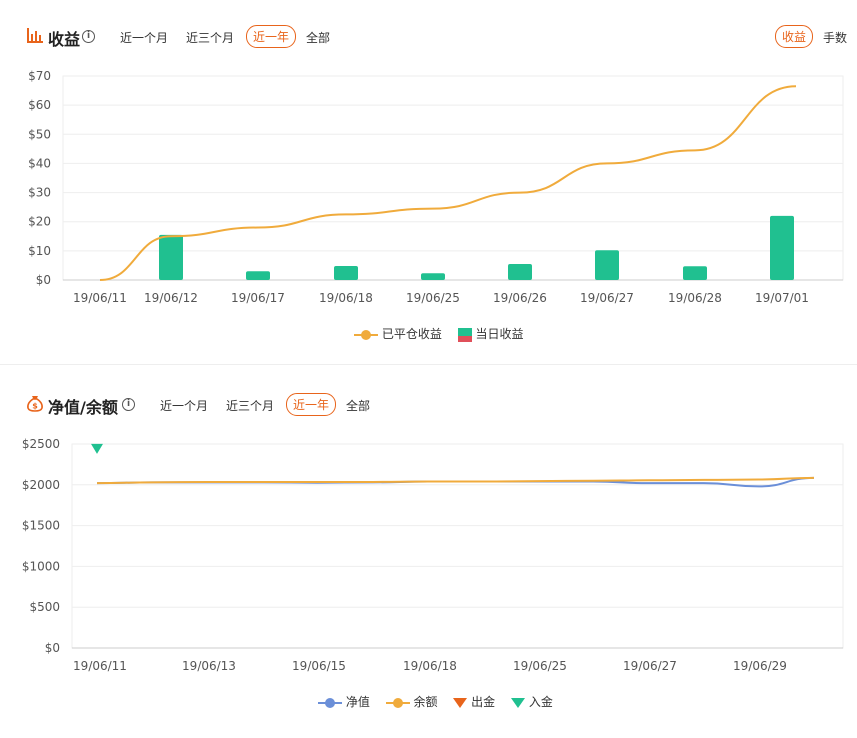  I want to click on bar-marker-icon, so click(464, 334).